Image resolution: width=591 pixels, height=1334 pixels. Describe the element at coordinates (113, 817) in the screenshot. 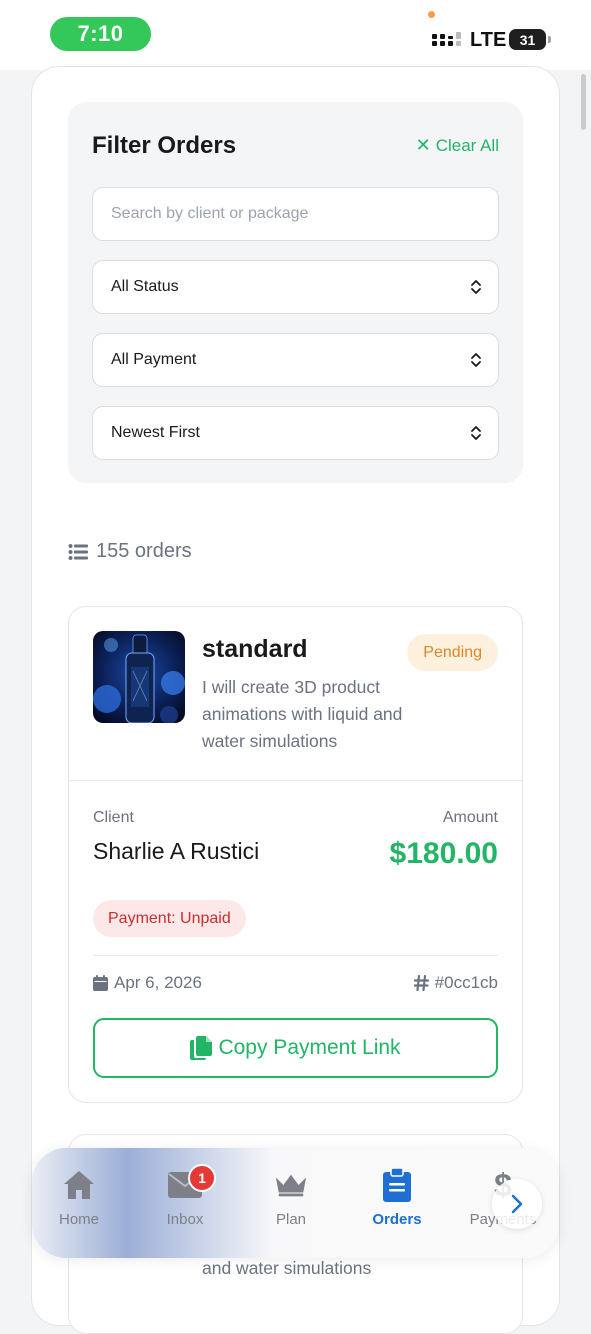

I see `client-label: Client` at that location.